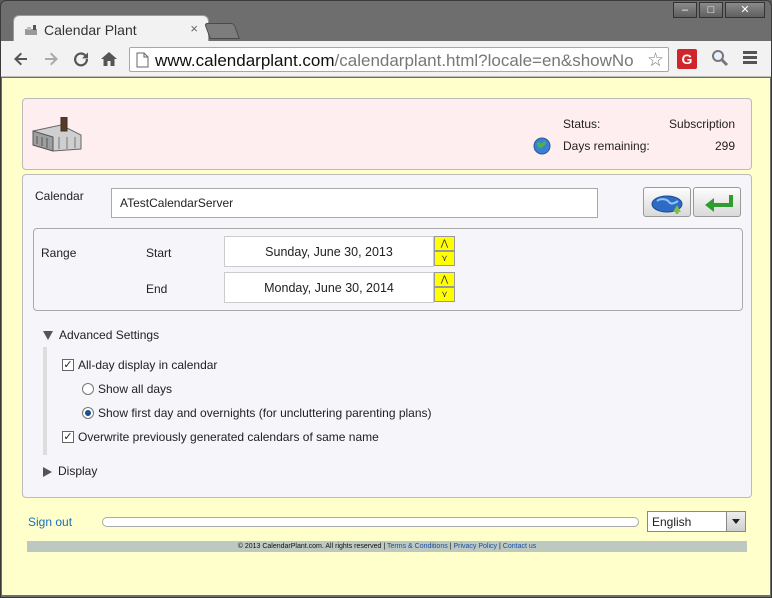 Image resolution: width=772 pixels, height=598 pixels. Describe the element at coordinates (484, 60) in the screenshot. I see `url-path: /calendarplant.html?locale=en&showNo` at that location.